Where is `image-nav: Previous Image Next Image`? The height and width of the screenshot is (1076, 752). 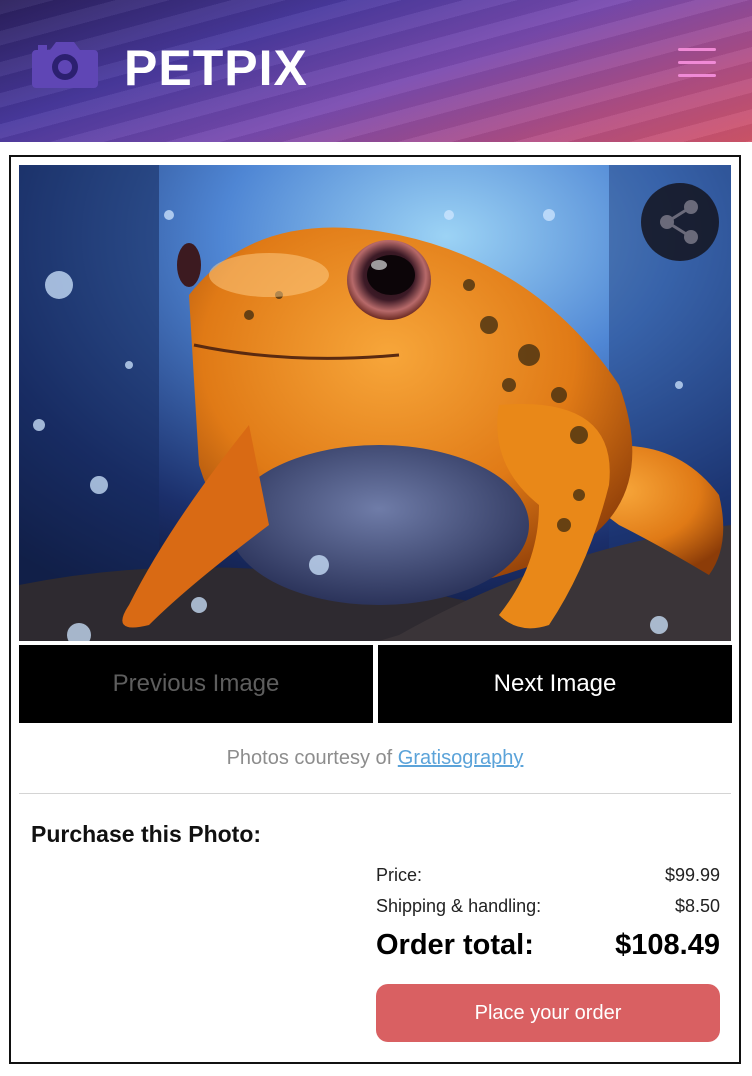 image-nav: Previous Image Next Image is located at coordinates (375, 684).